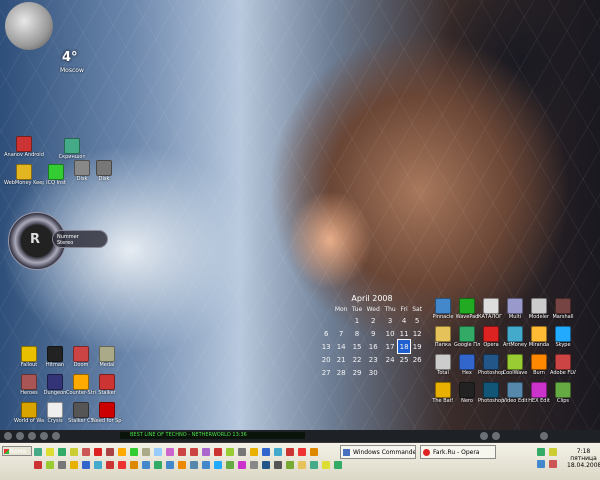 Image resolution: width=600 pixels, height=480 pixels. Describe the element at coordinates (467, 365) in the screenshot. I see `desktop-icon: Hex` at that location.